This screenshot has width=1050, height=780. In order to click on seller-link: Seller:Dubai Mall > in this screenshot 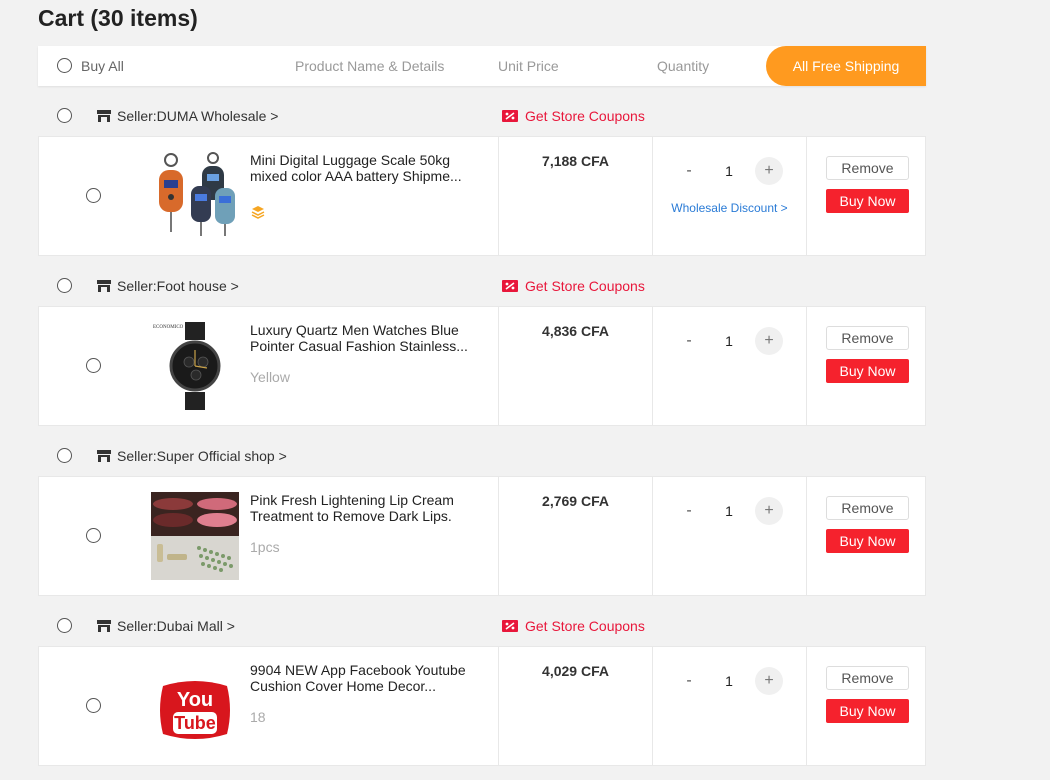, I will do `click(176, 626)`.